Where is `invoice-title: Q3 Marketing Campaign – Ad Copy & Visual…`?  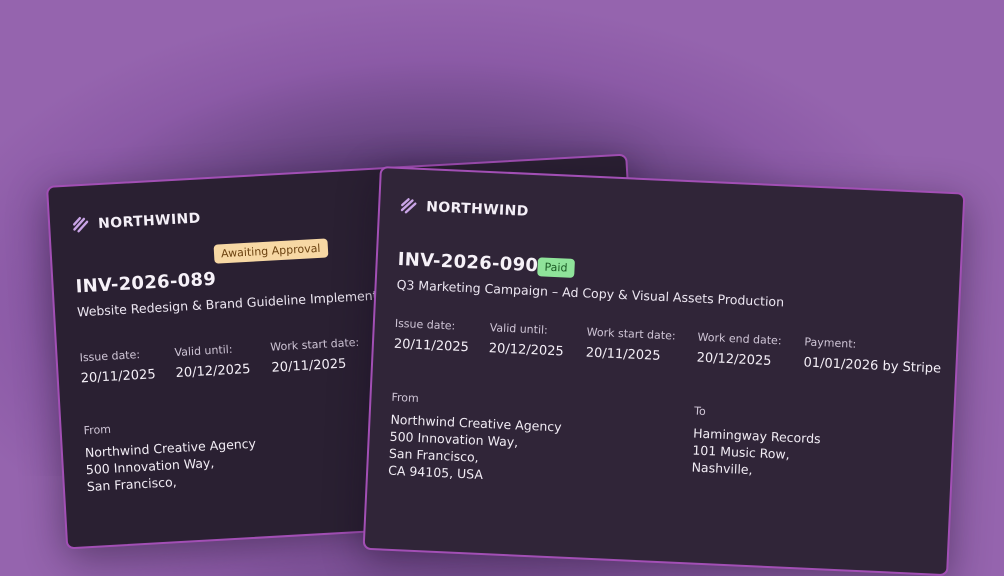
invoice-title: Q3 Marketing Campaign – Ad Copy & Visual… is located at coordinates (590, 293).